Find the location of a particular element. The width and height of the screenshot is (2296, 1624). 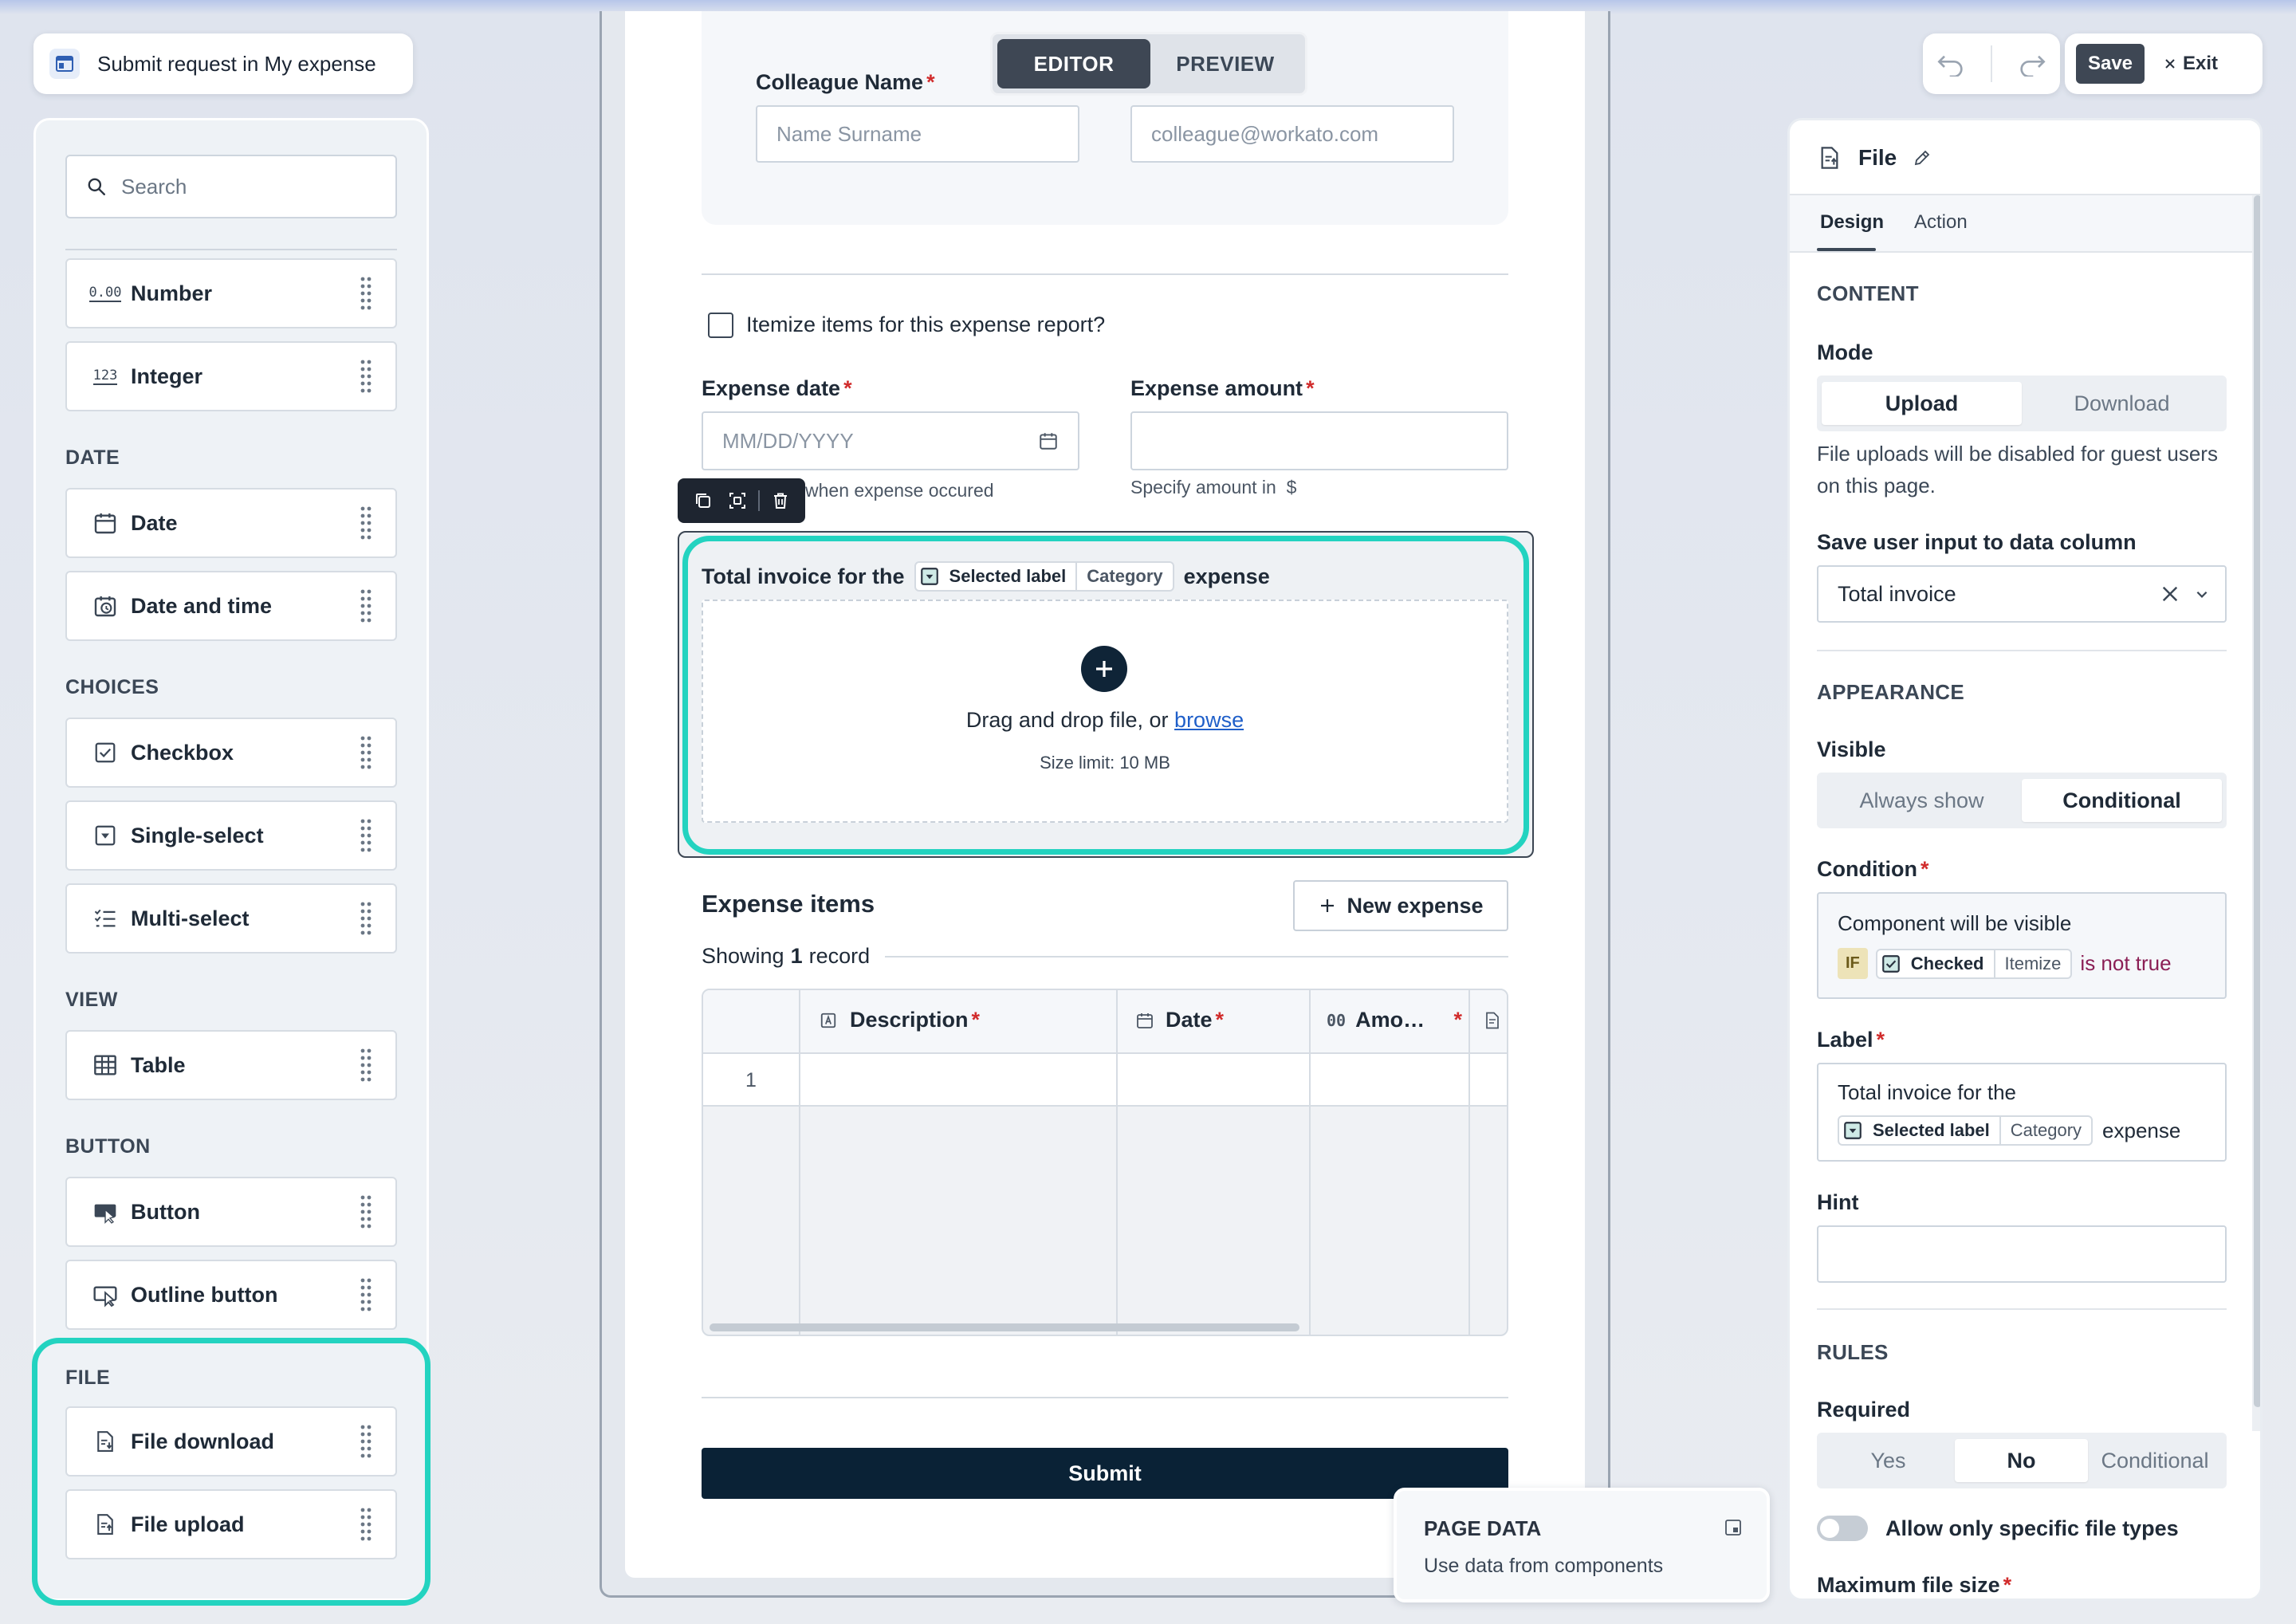

colleague-email-field is located at coordinates (1292, 134).